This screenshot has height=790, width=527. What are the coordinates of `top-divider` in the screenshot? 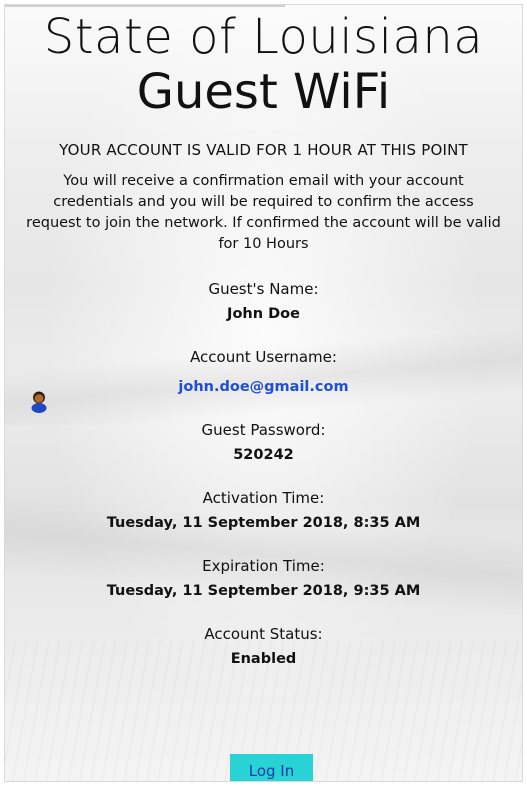 It's located at (145, 6).